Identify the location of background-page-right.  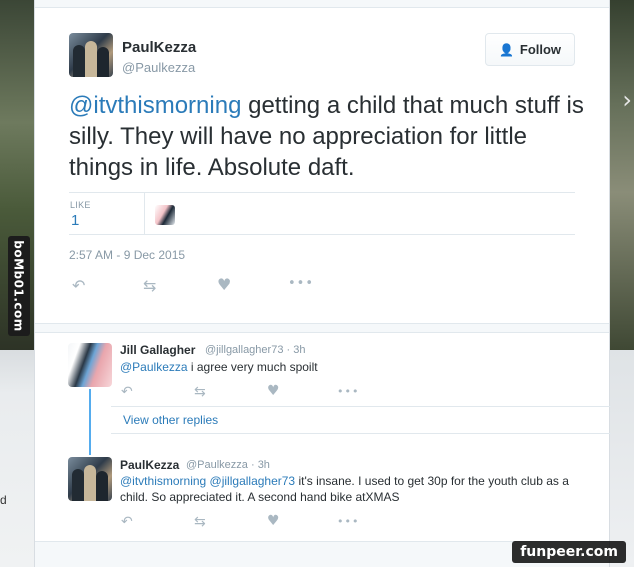
(622, 458).